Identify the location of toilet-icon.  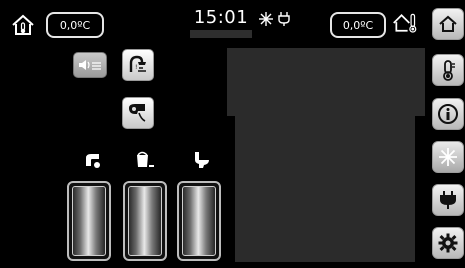
(202, 160).